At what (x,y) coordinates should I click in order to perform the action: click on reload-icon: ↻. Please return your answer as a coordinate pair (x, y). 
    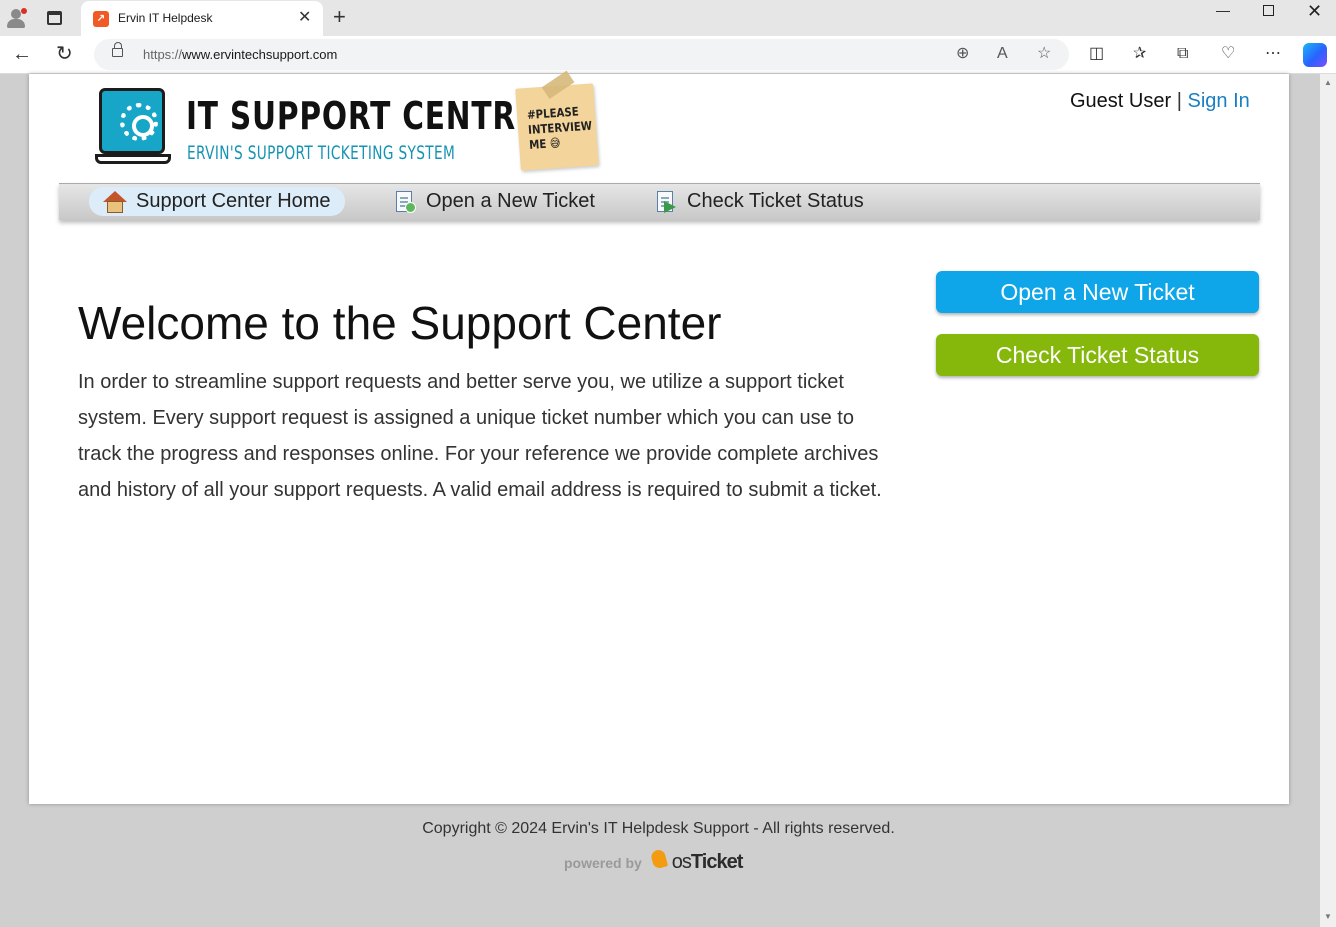
    Looking at the image, I should click on (64, 54).